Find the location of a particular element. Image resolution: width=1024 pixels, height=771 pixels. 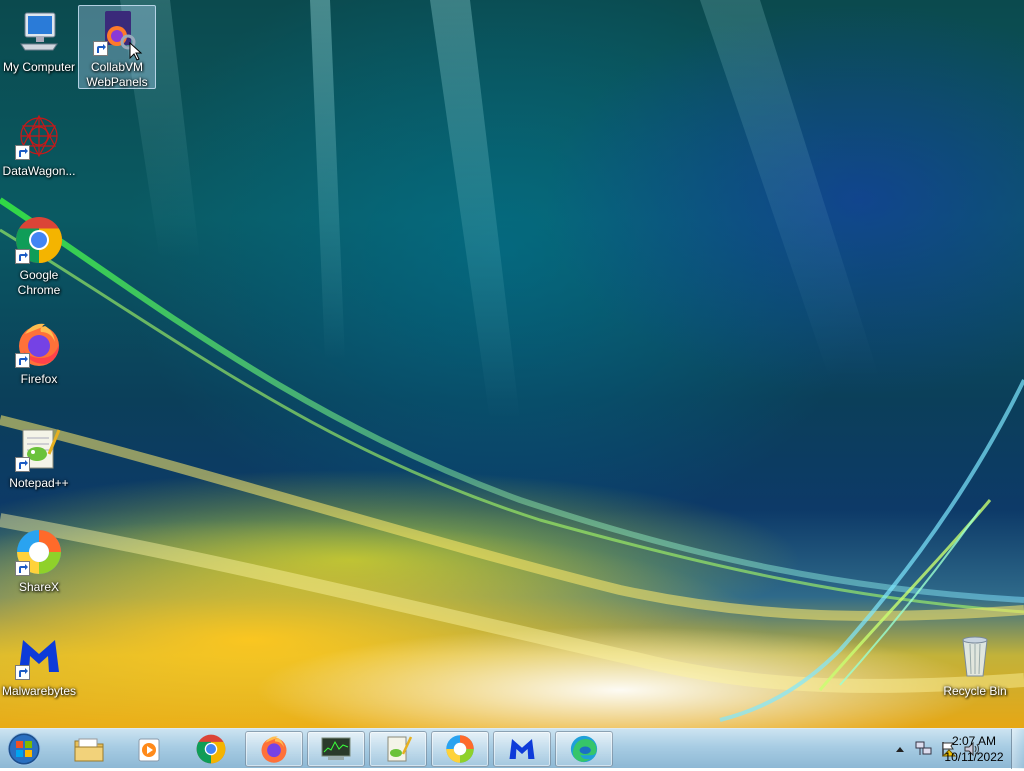

taskbar-button-chrome is located at coordinates (211, 749).